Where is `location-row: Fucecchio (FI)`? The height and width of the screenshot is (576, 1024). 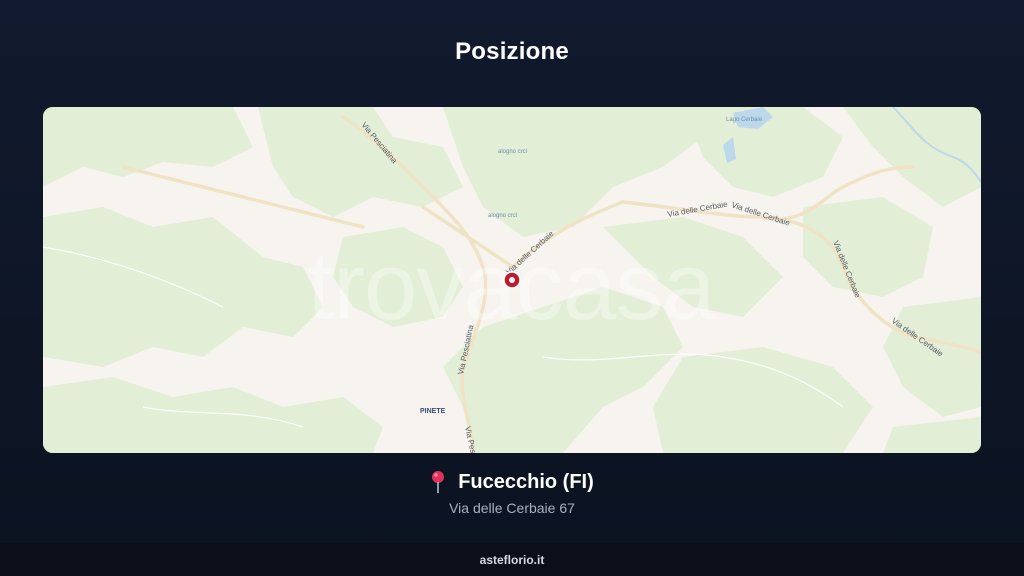 location-row: Fucecchio (FI) is located at coordinates (512, 482).